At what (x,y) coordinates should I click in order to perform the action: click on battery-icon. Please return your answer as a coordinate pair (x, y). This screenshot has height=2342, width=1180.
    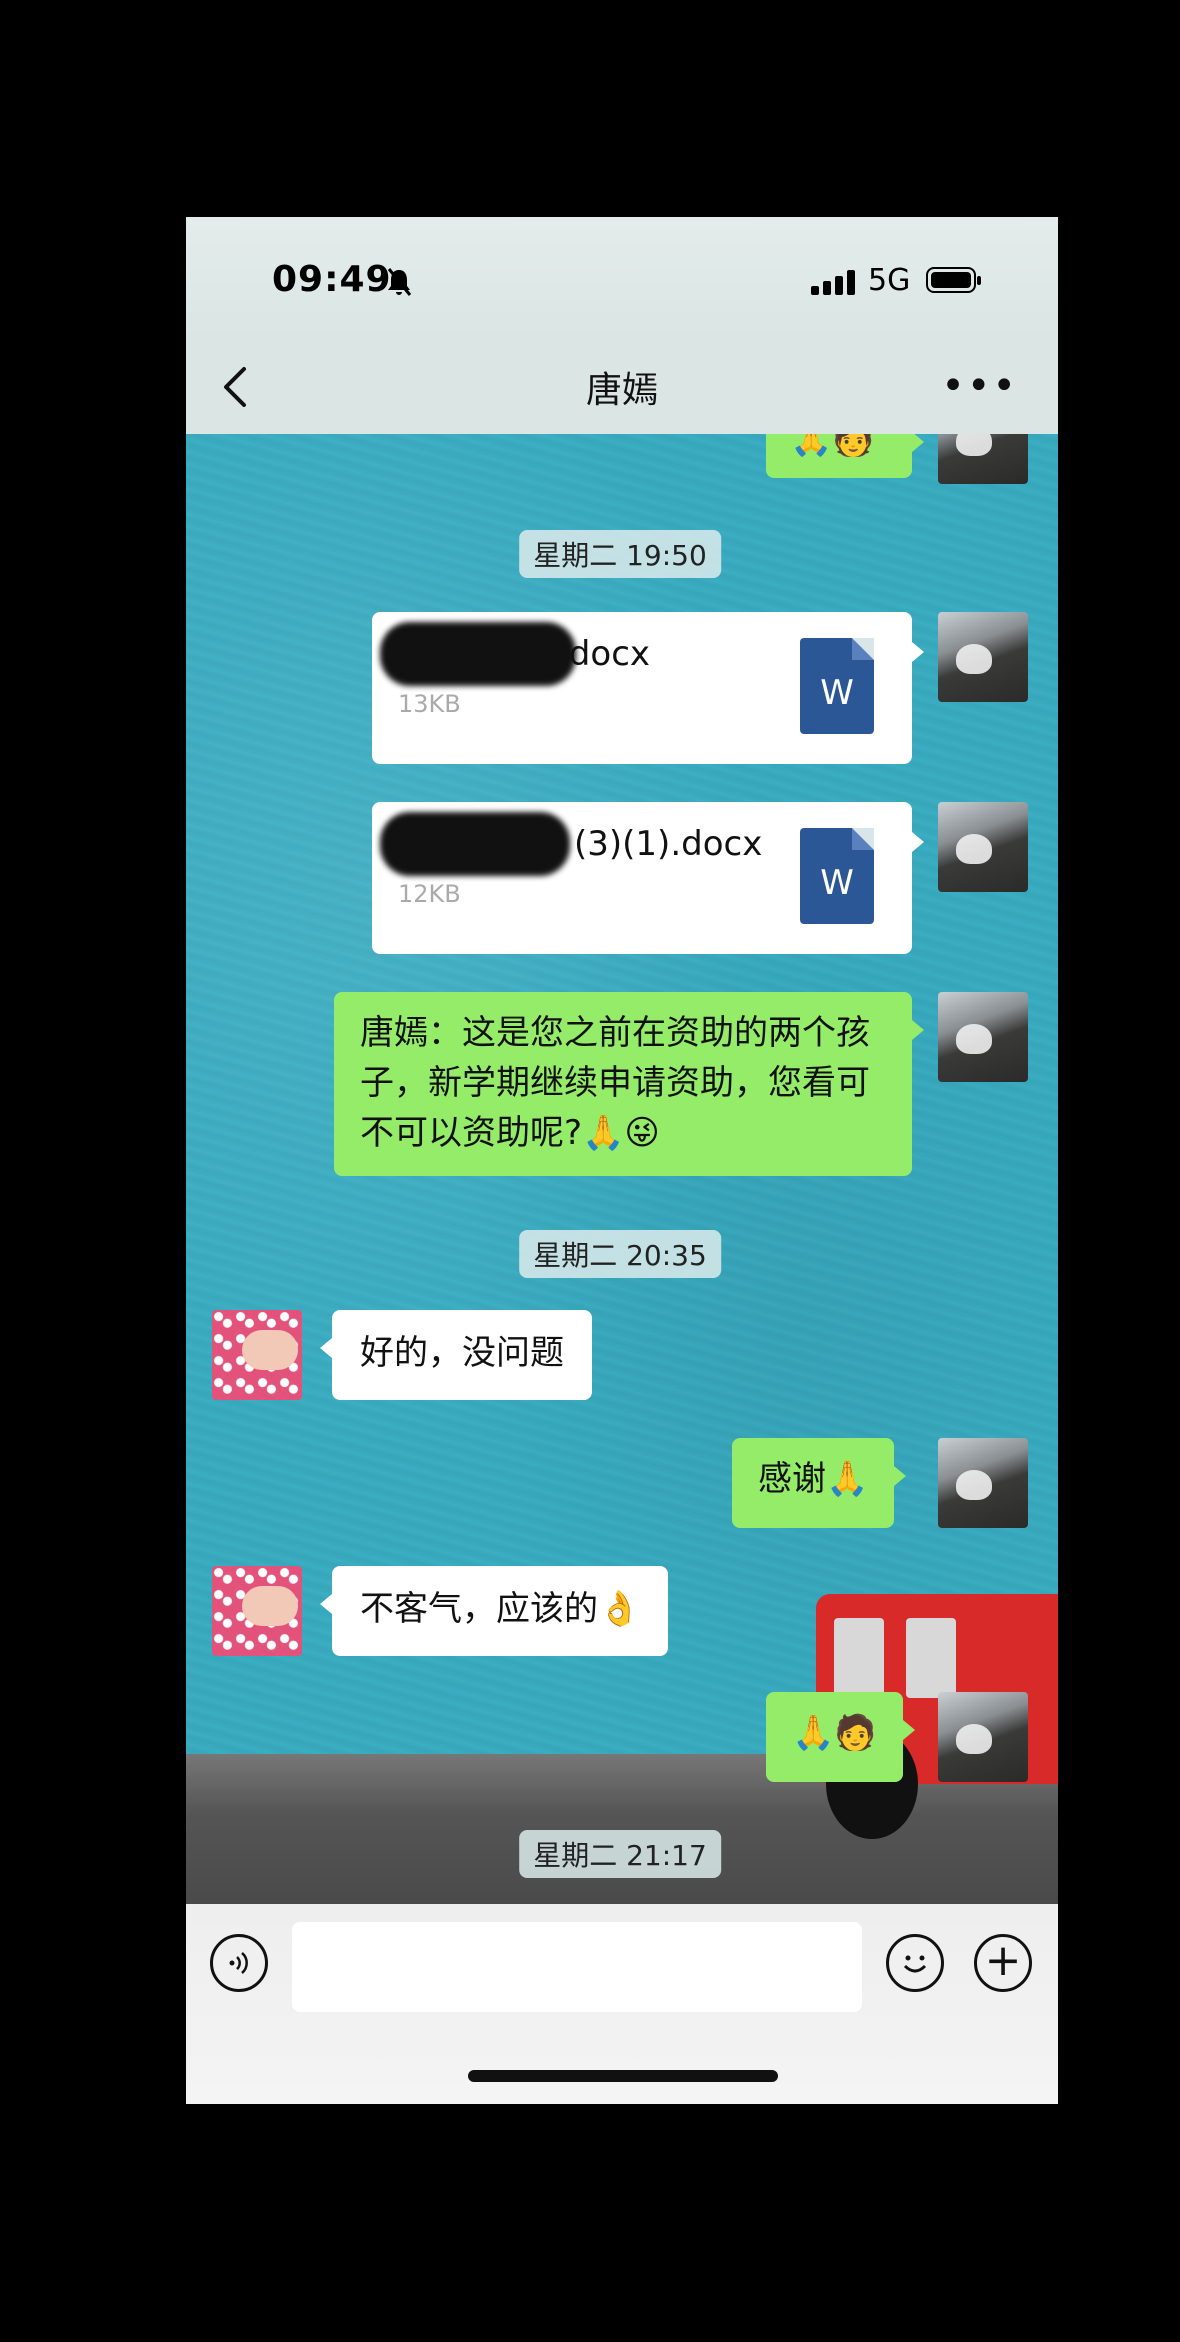
    Looking at the image, I should click on (953, 280).